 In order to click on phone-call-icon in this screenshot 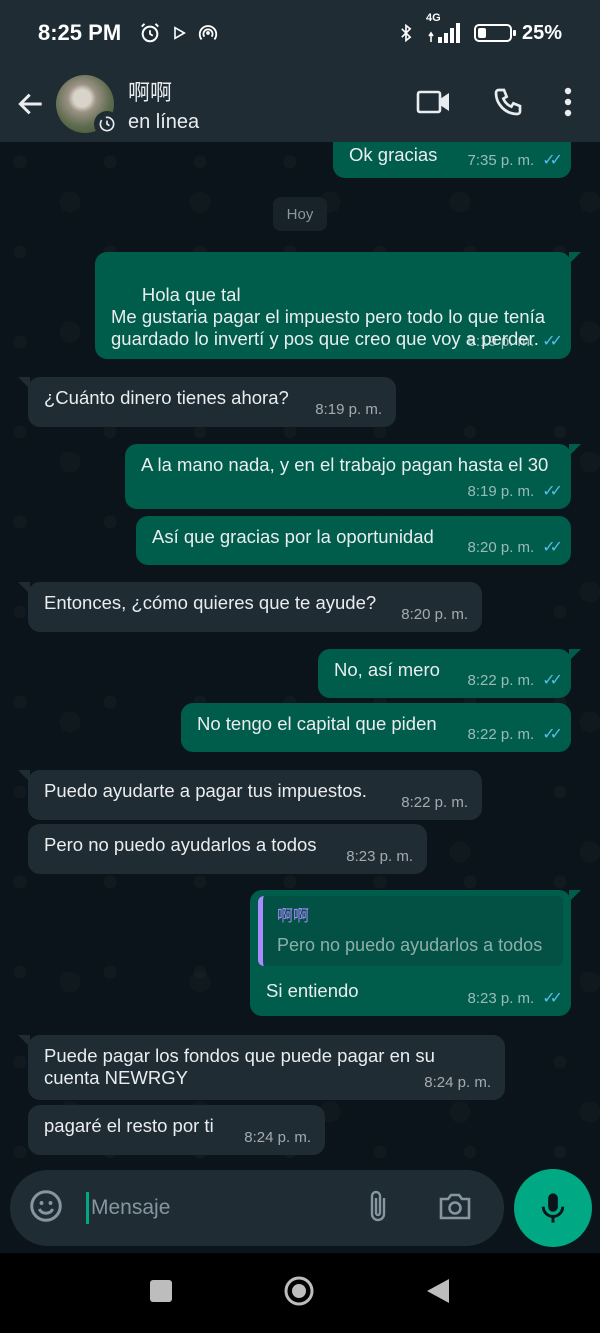, I will do `click(508, 104)`.